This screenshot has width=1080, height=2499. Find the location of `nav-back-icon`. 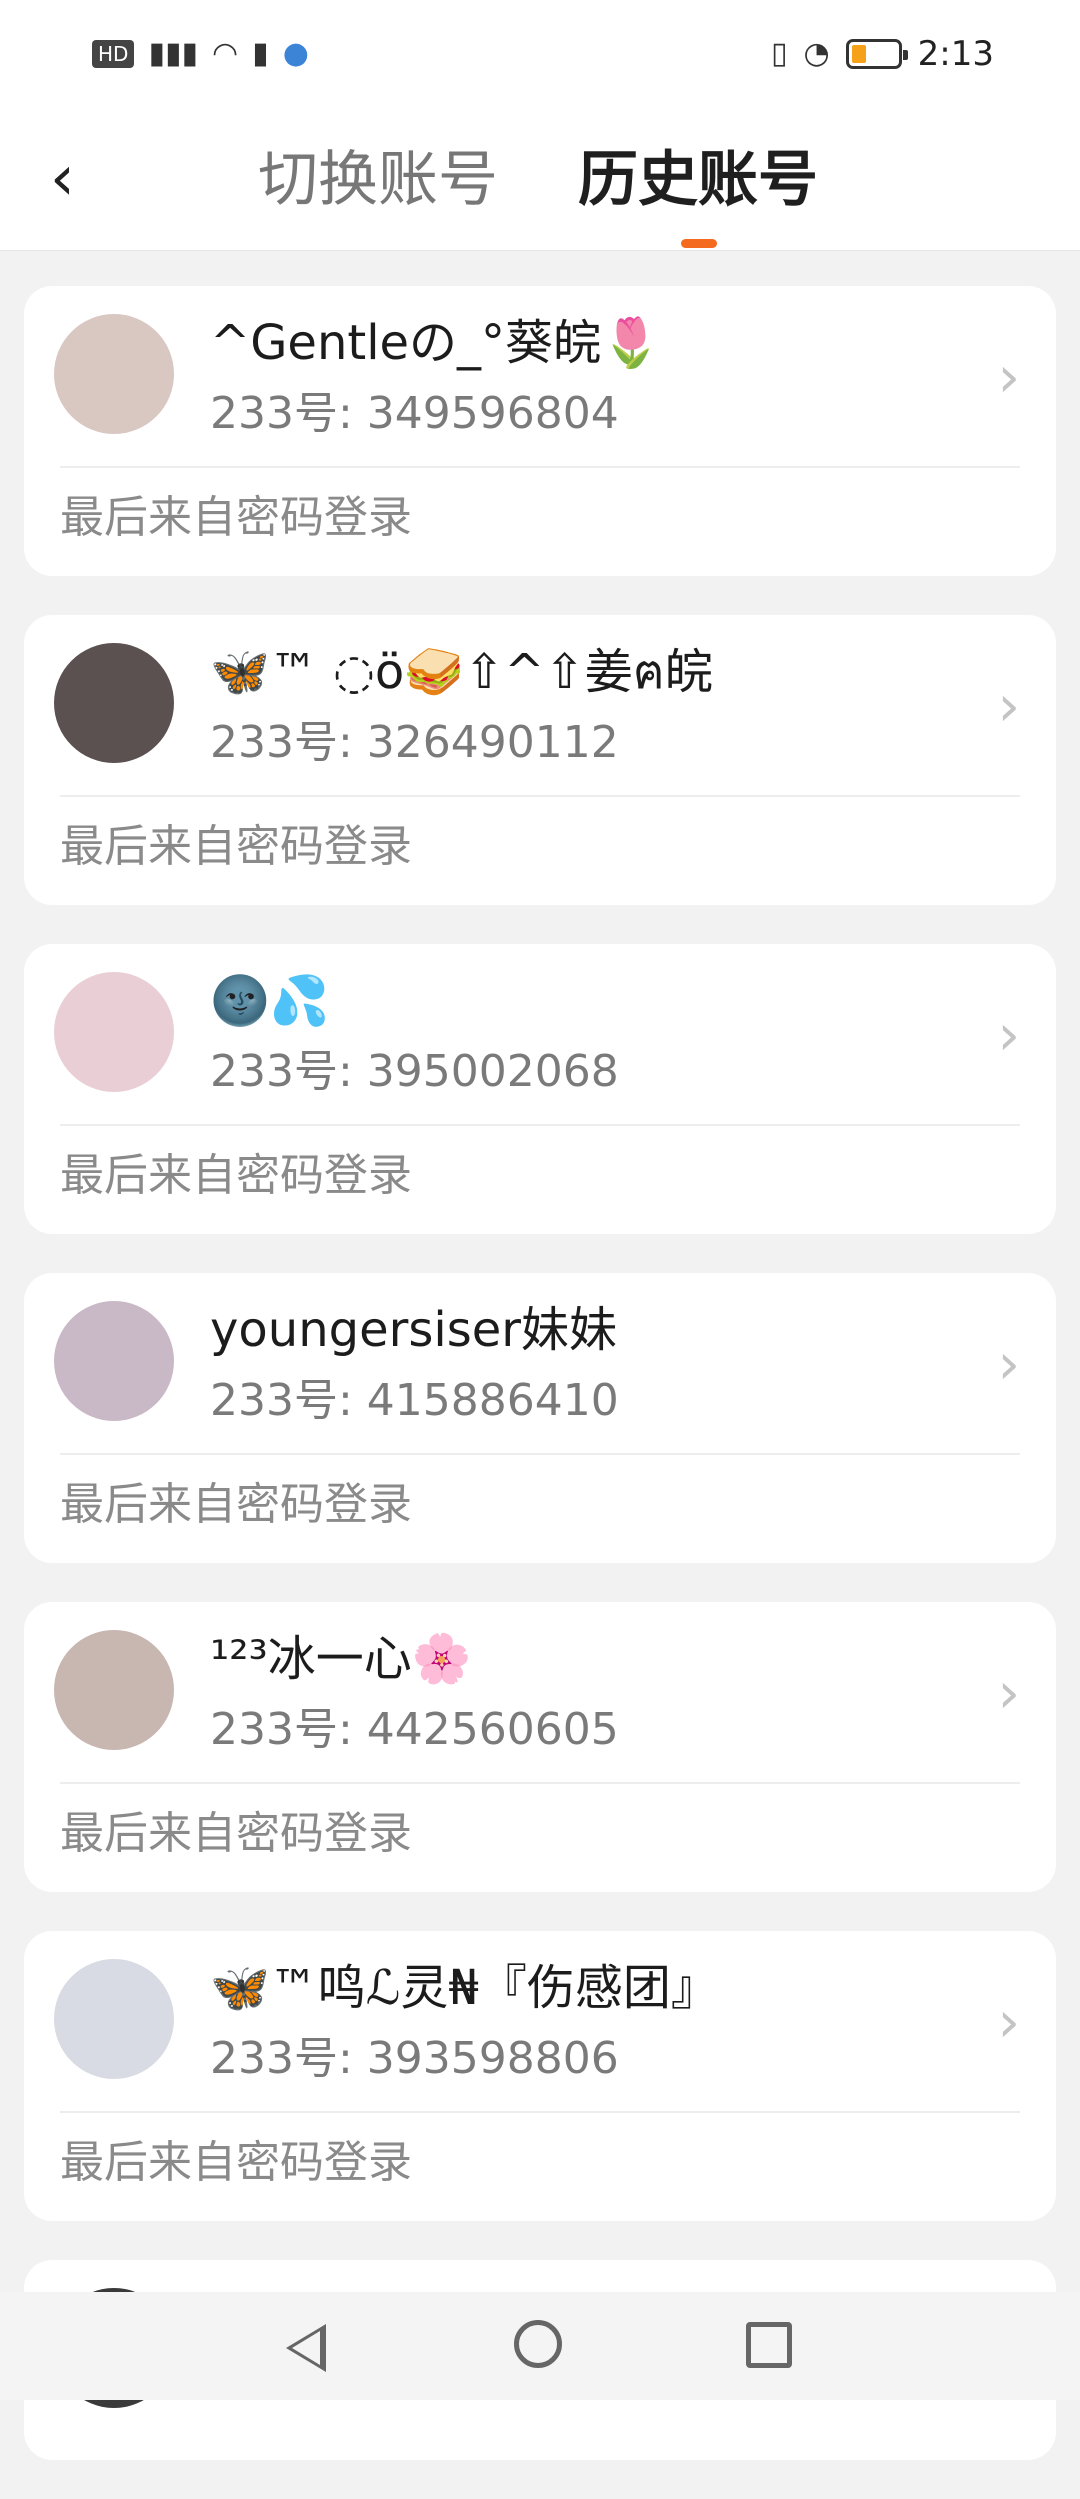

nav-back-icon is located at coordinates (306, 2348).